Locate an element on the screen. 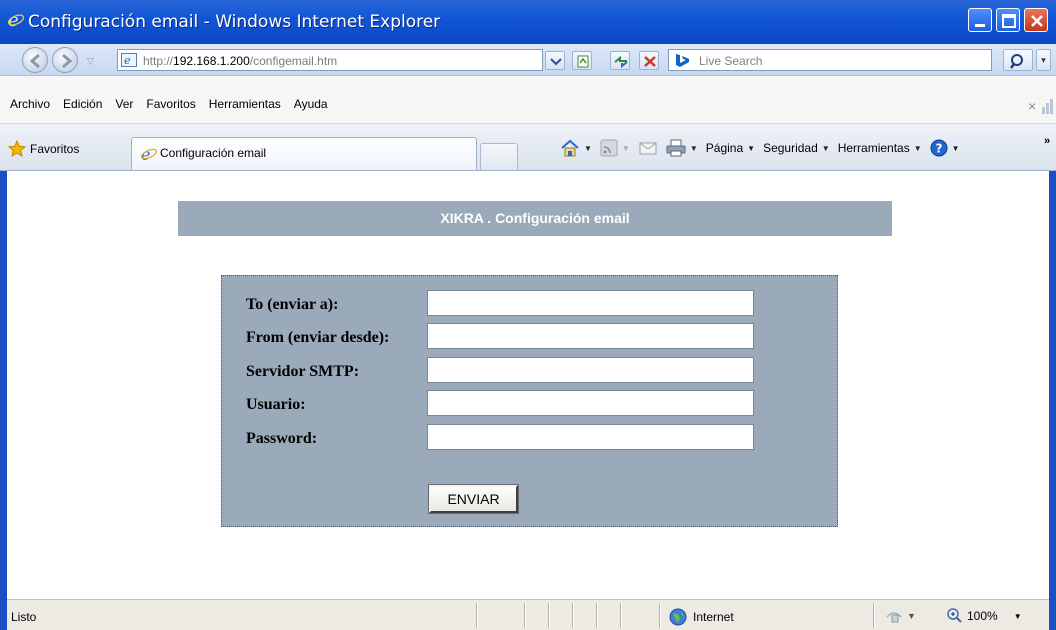  protected-mode-icon is located at coordinates (894, 617).